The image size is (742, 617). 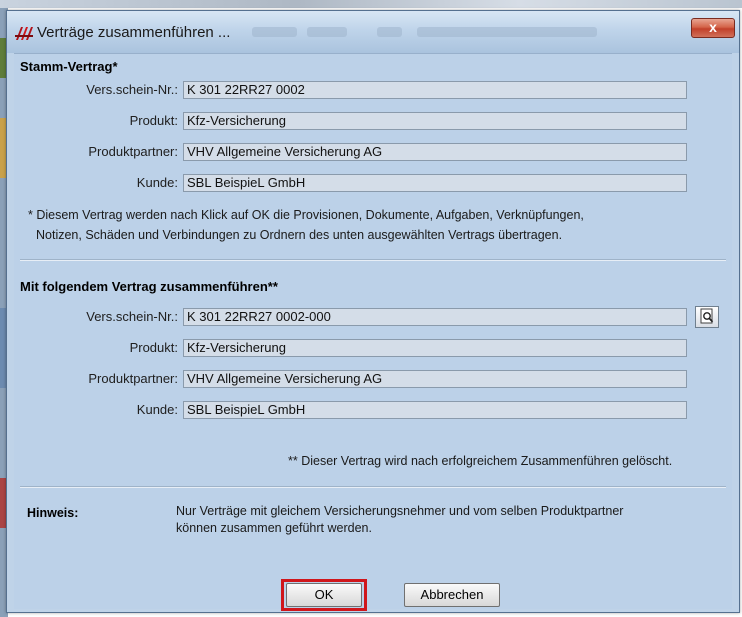 What do you see at coordinates (435, 317) in the screenshot?
I see `target-policy-number-field: K 301 22RR27 0002-000` at bounding box center [435, 317].